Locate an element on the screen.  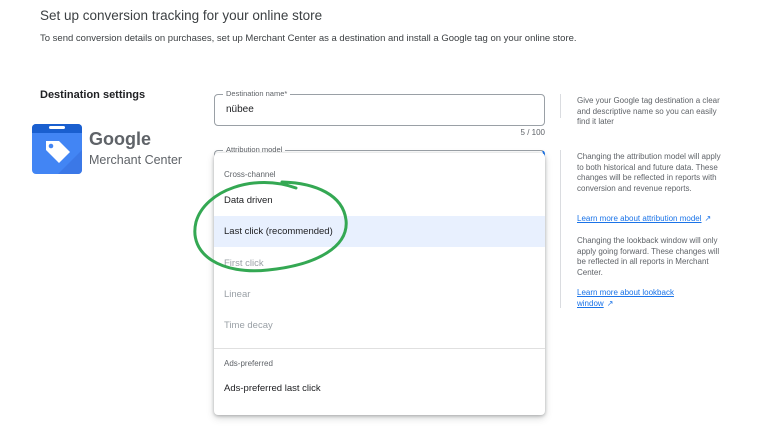
menu-group-label: Ads-preferred is located at coordinates (248, 363).